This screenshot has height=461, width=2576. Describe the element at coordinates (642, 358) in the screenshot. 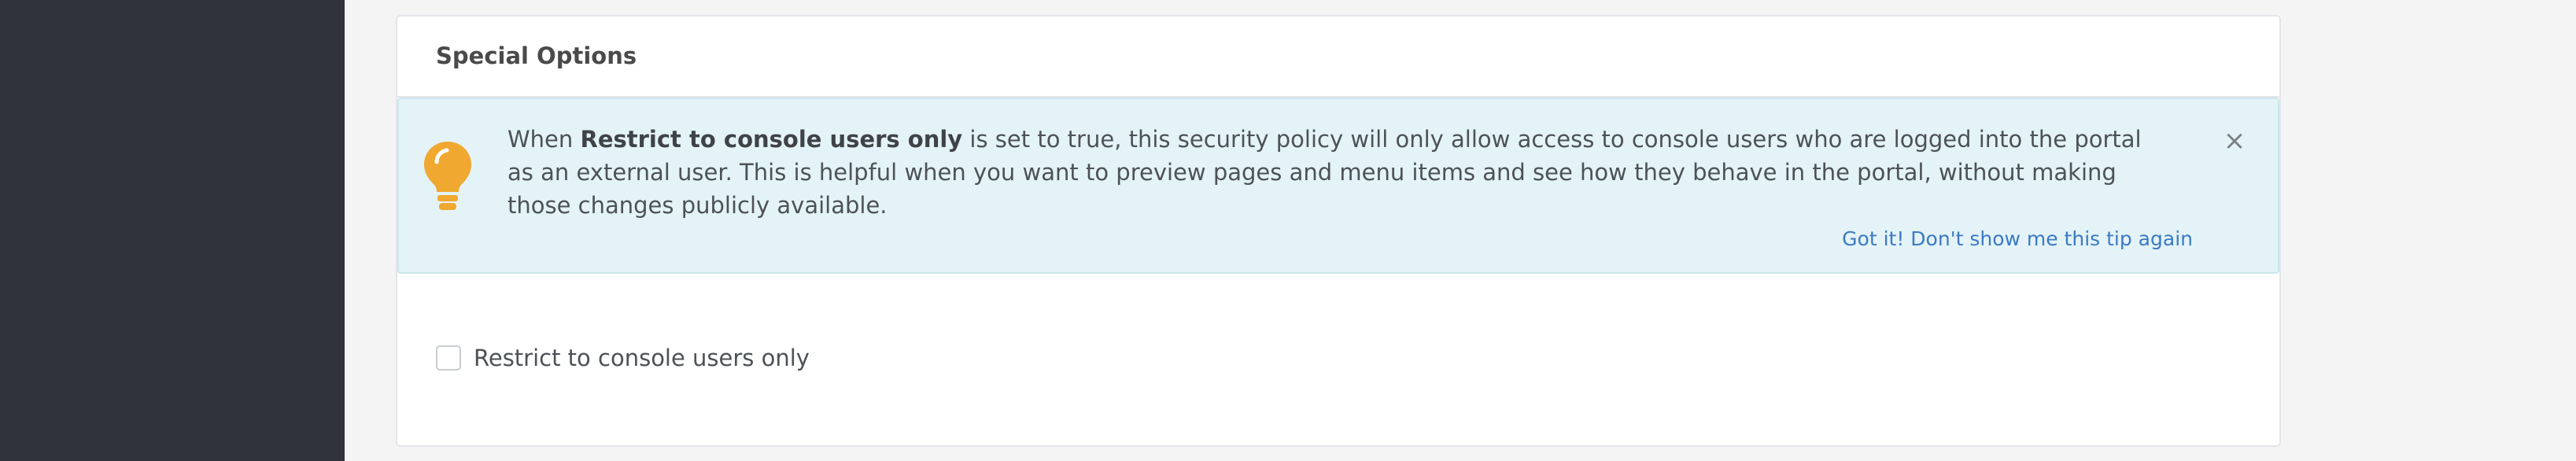

I see `restrict-console-label: Restrict to console users only` at that location.